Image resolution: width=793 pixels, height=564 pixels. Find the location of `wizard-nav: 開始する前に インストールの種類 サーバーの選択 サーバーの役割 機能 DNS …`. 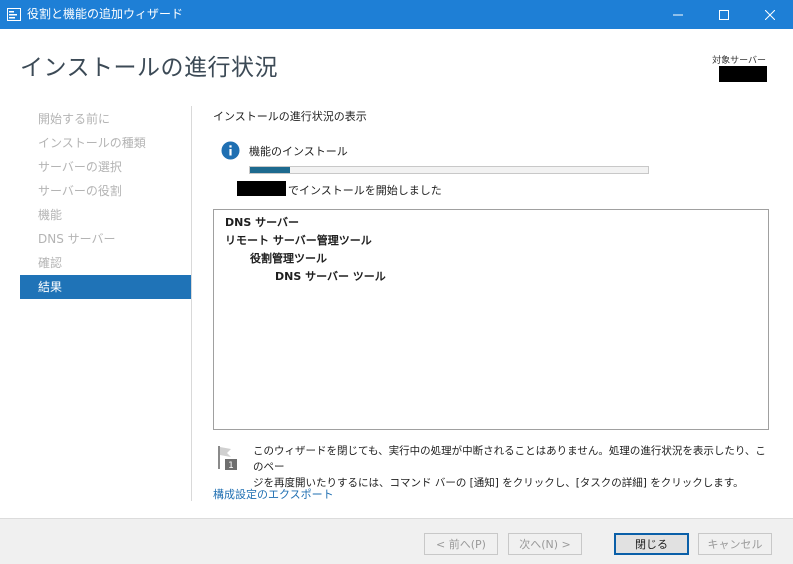

wizard-nav: 開始する前に インストールの種類 サーバーの選択 サーバーの役割 機能 DNS … is located at coordinates (105, 203).